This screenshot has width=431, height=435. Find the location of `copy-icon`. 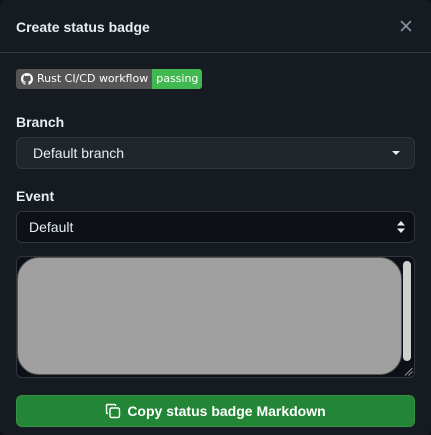

copy-icon is located at coordinates (113, 411).